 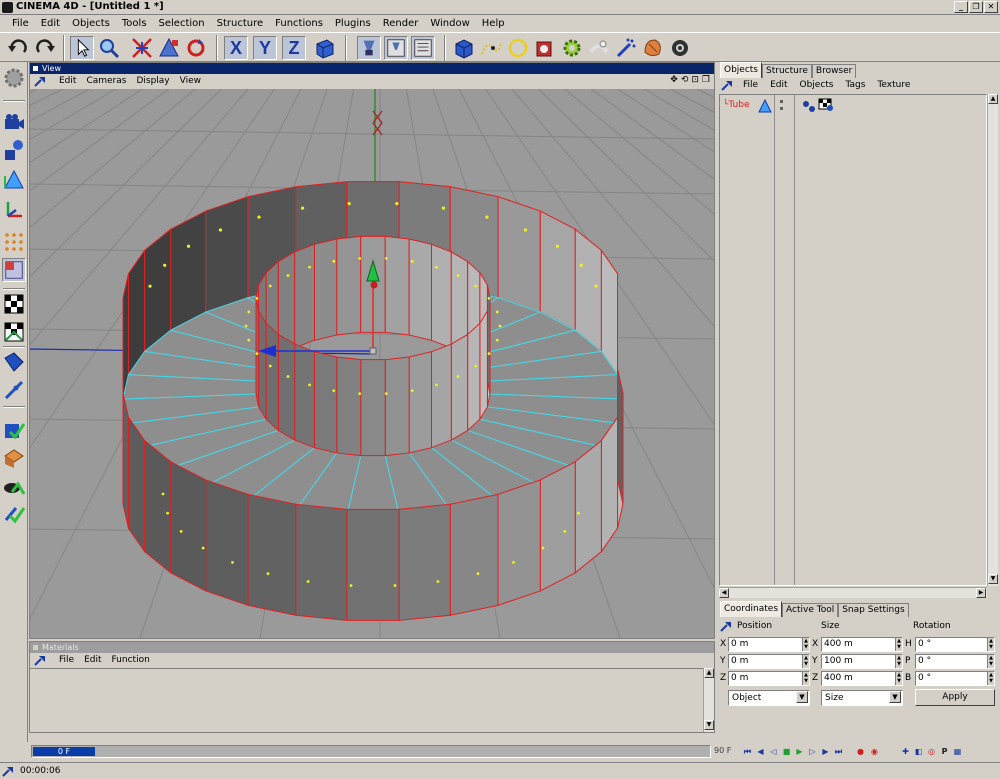 I want to click on rotation-b-spinner: ▲ ▼, so click(x=990, y=678).